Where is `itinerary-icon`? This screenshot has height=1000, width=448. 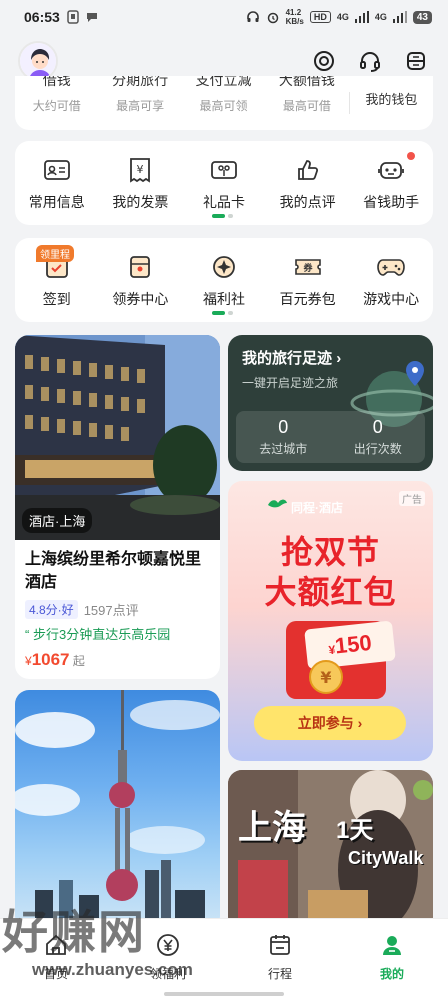
itinerary-icon is located at coordinates (280, 945).